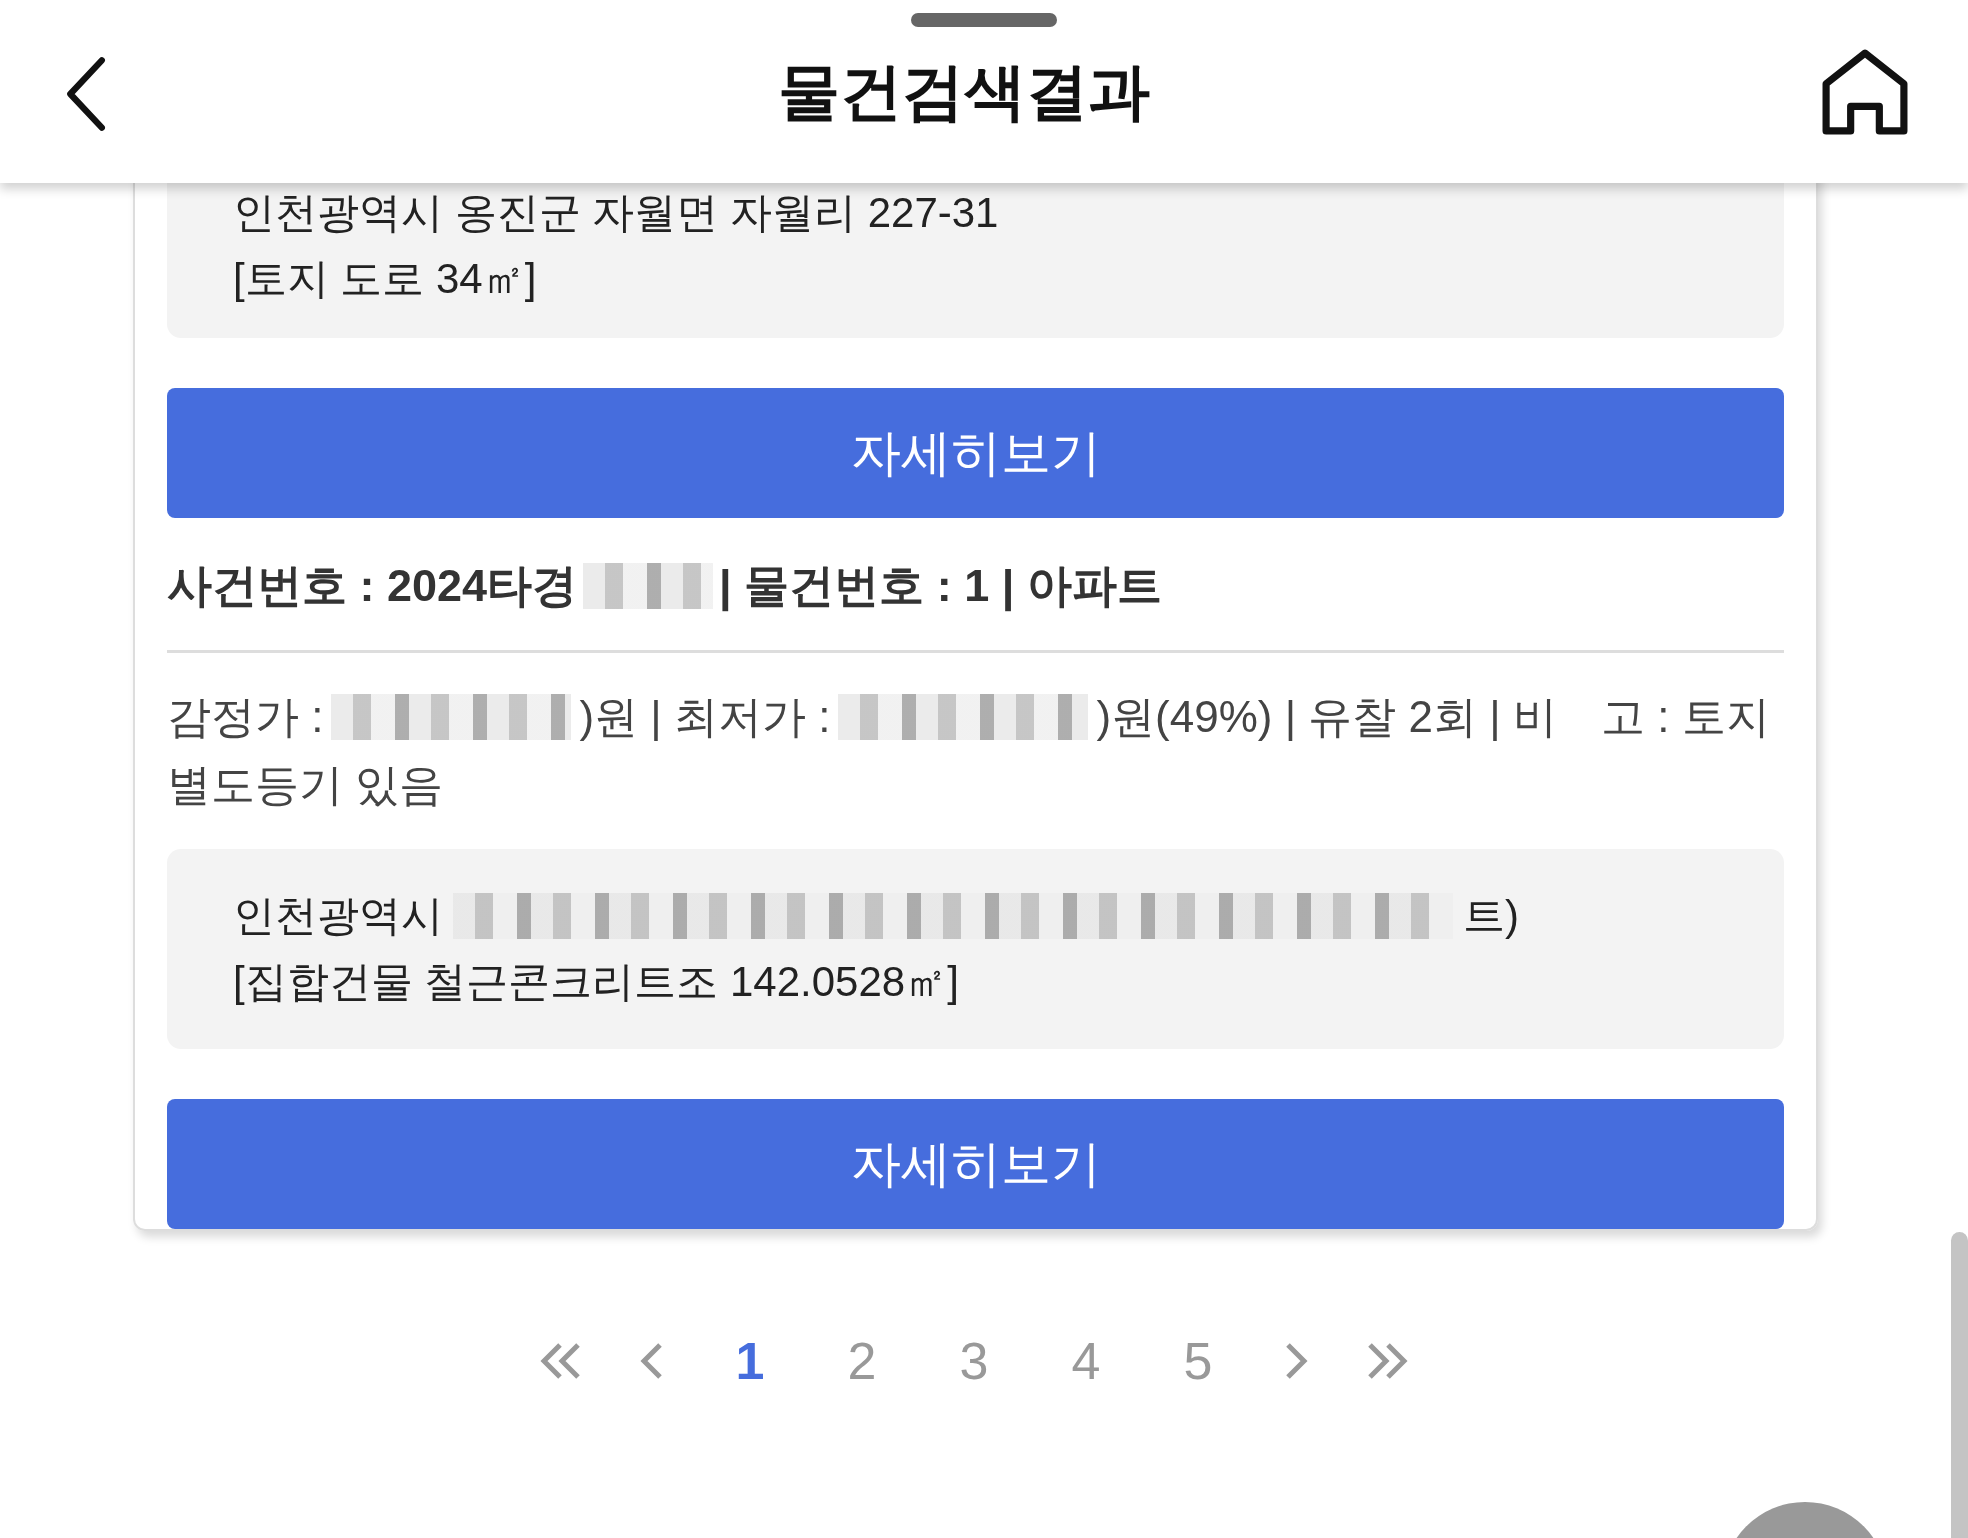 This screenshot has width=1968, height=1538. I want to click on price-info: 감정가 :, so click(245, 717).